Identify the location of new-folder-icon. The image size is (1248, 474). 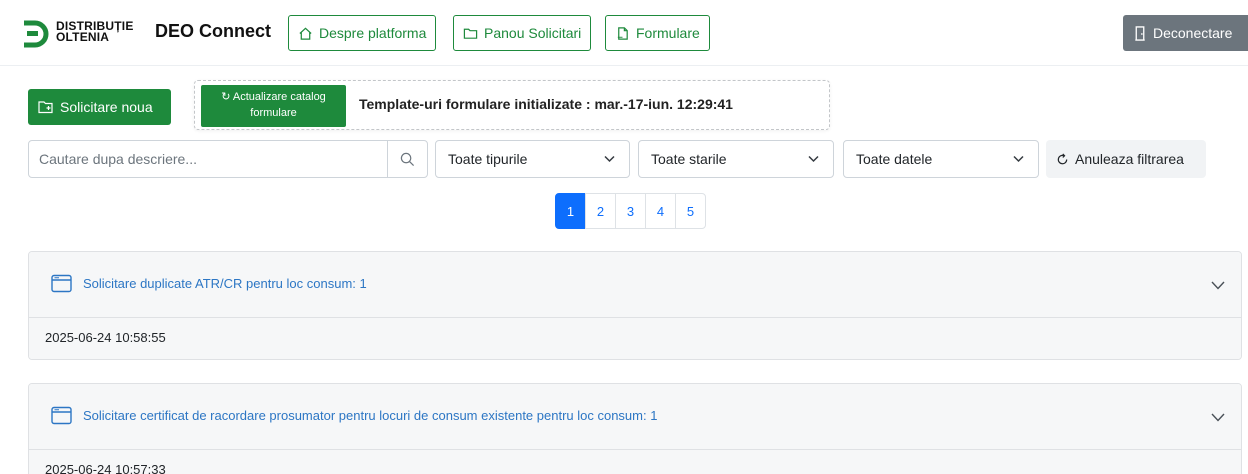
(45, 107).